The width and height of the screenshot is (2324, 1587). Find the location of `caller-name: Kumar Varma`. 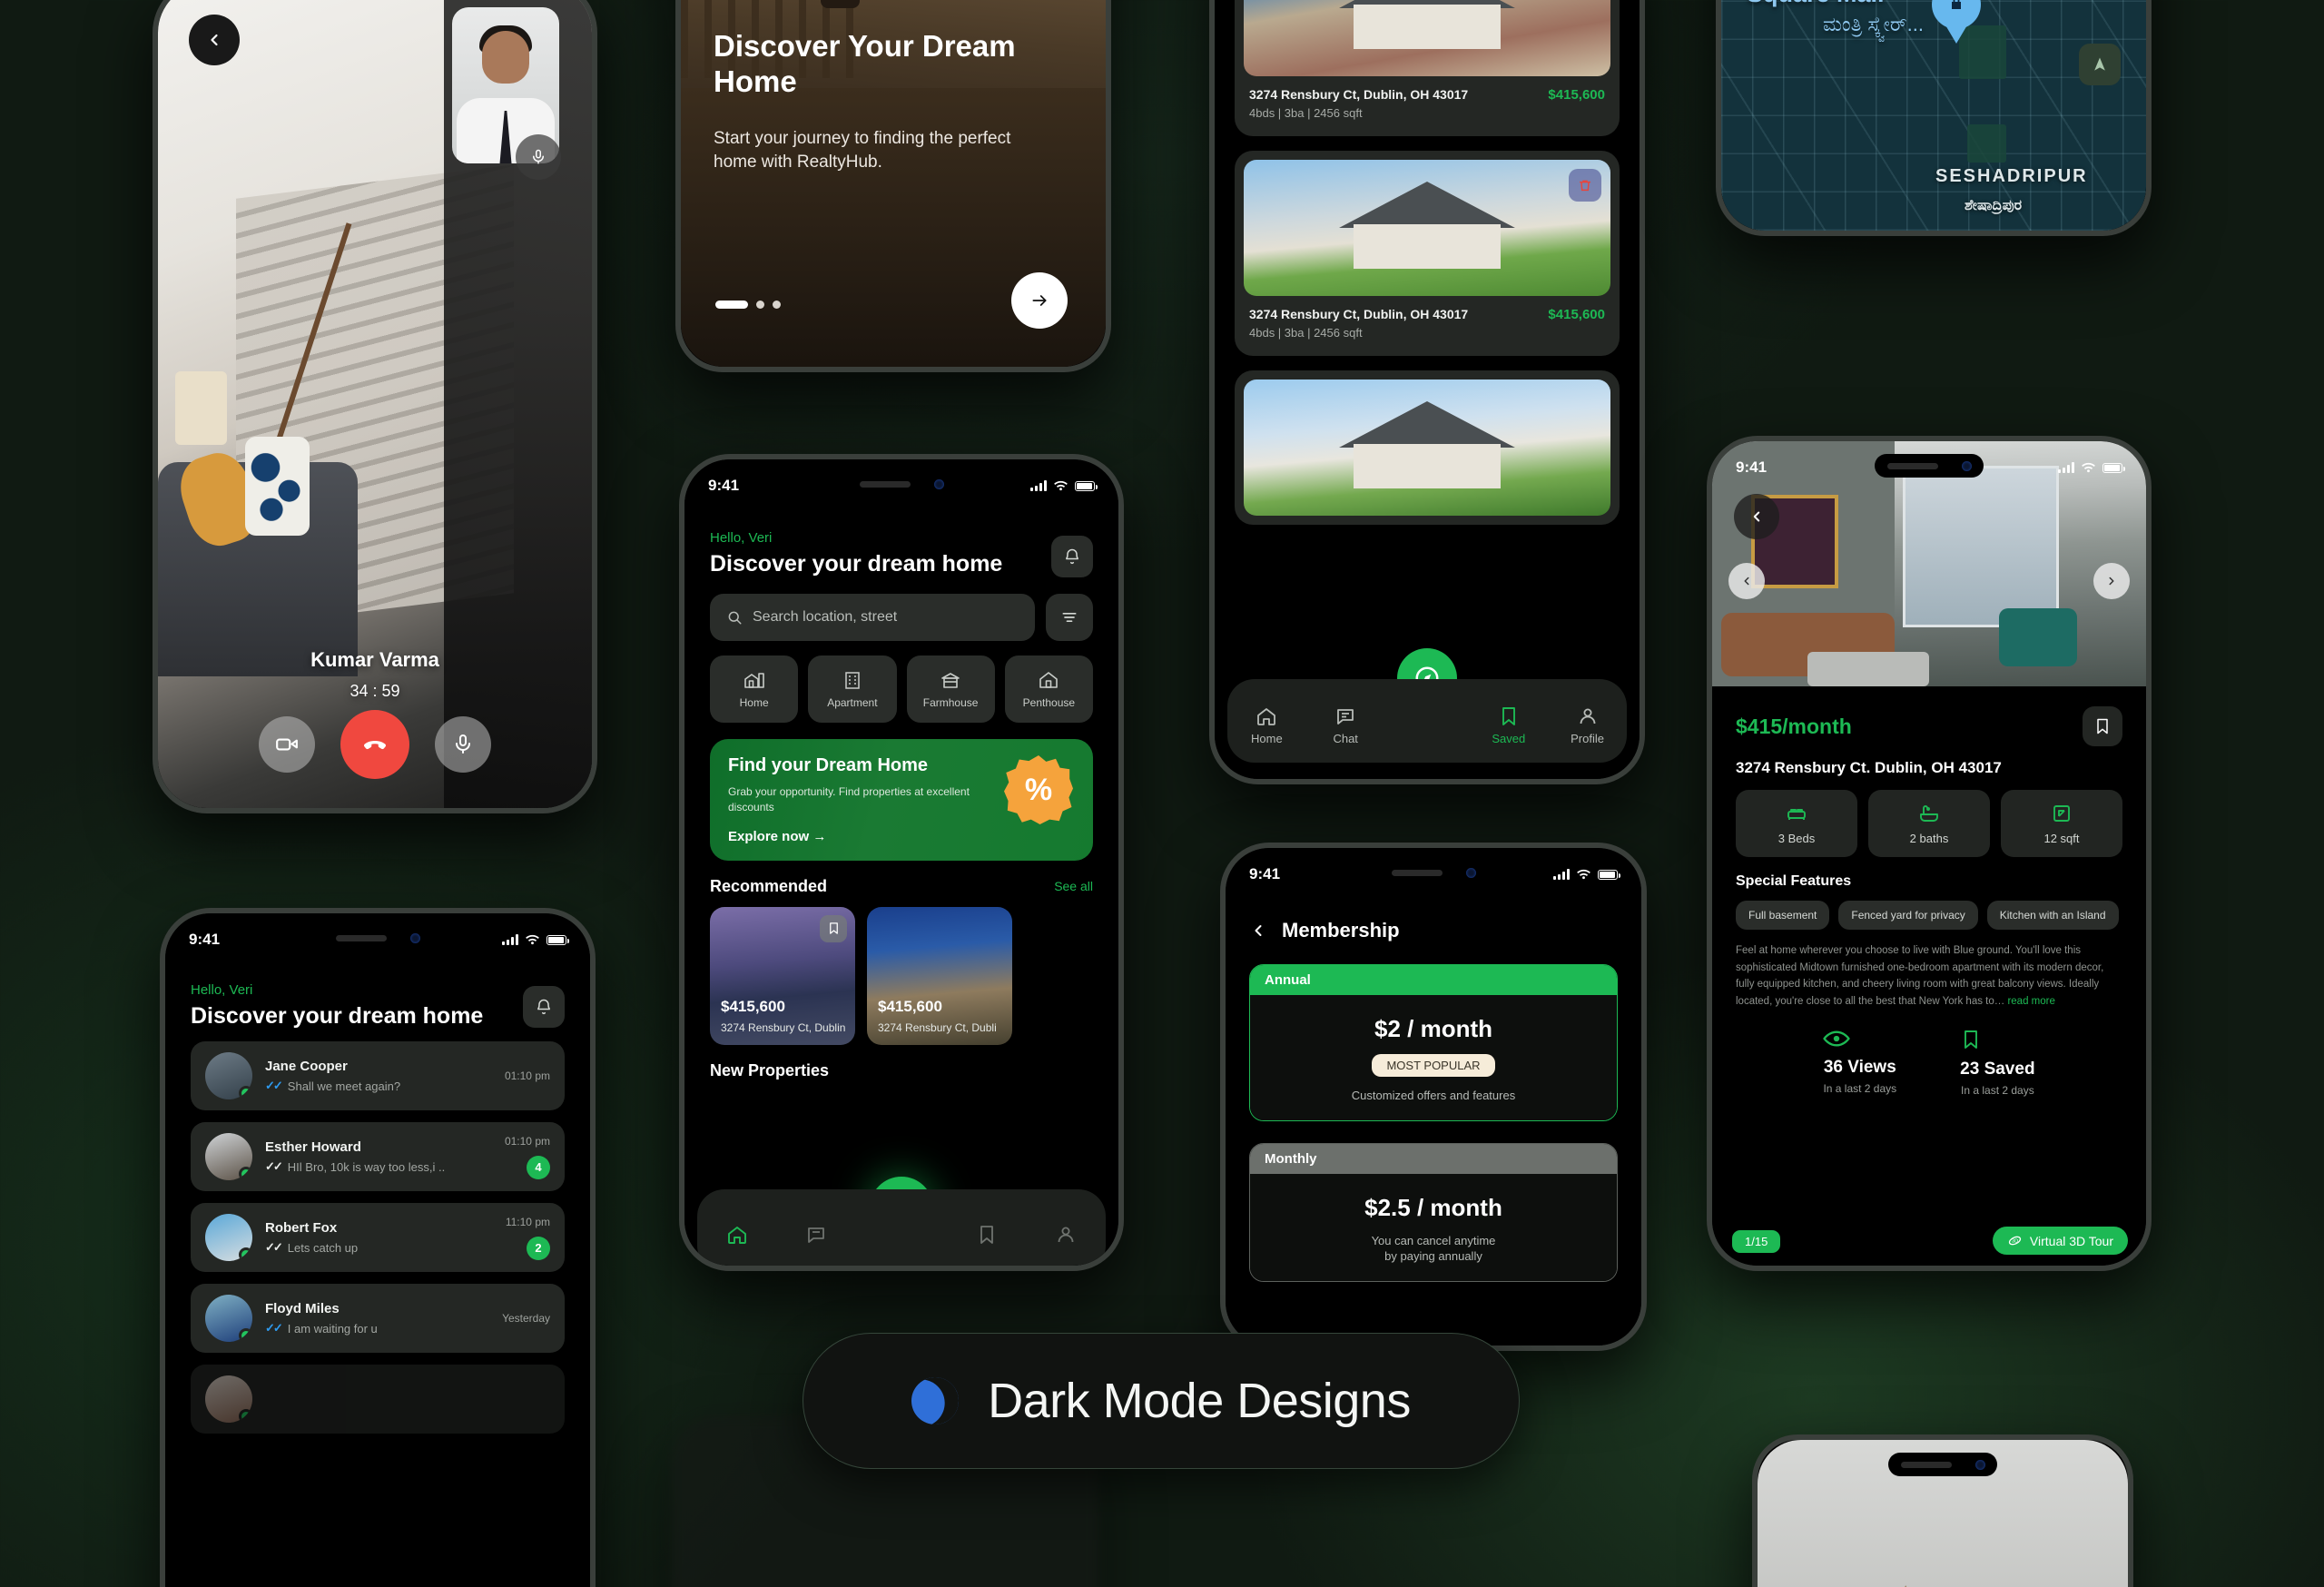

caller-name: Kumar Varma is located at coordinates (374, 659).